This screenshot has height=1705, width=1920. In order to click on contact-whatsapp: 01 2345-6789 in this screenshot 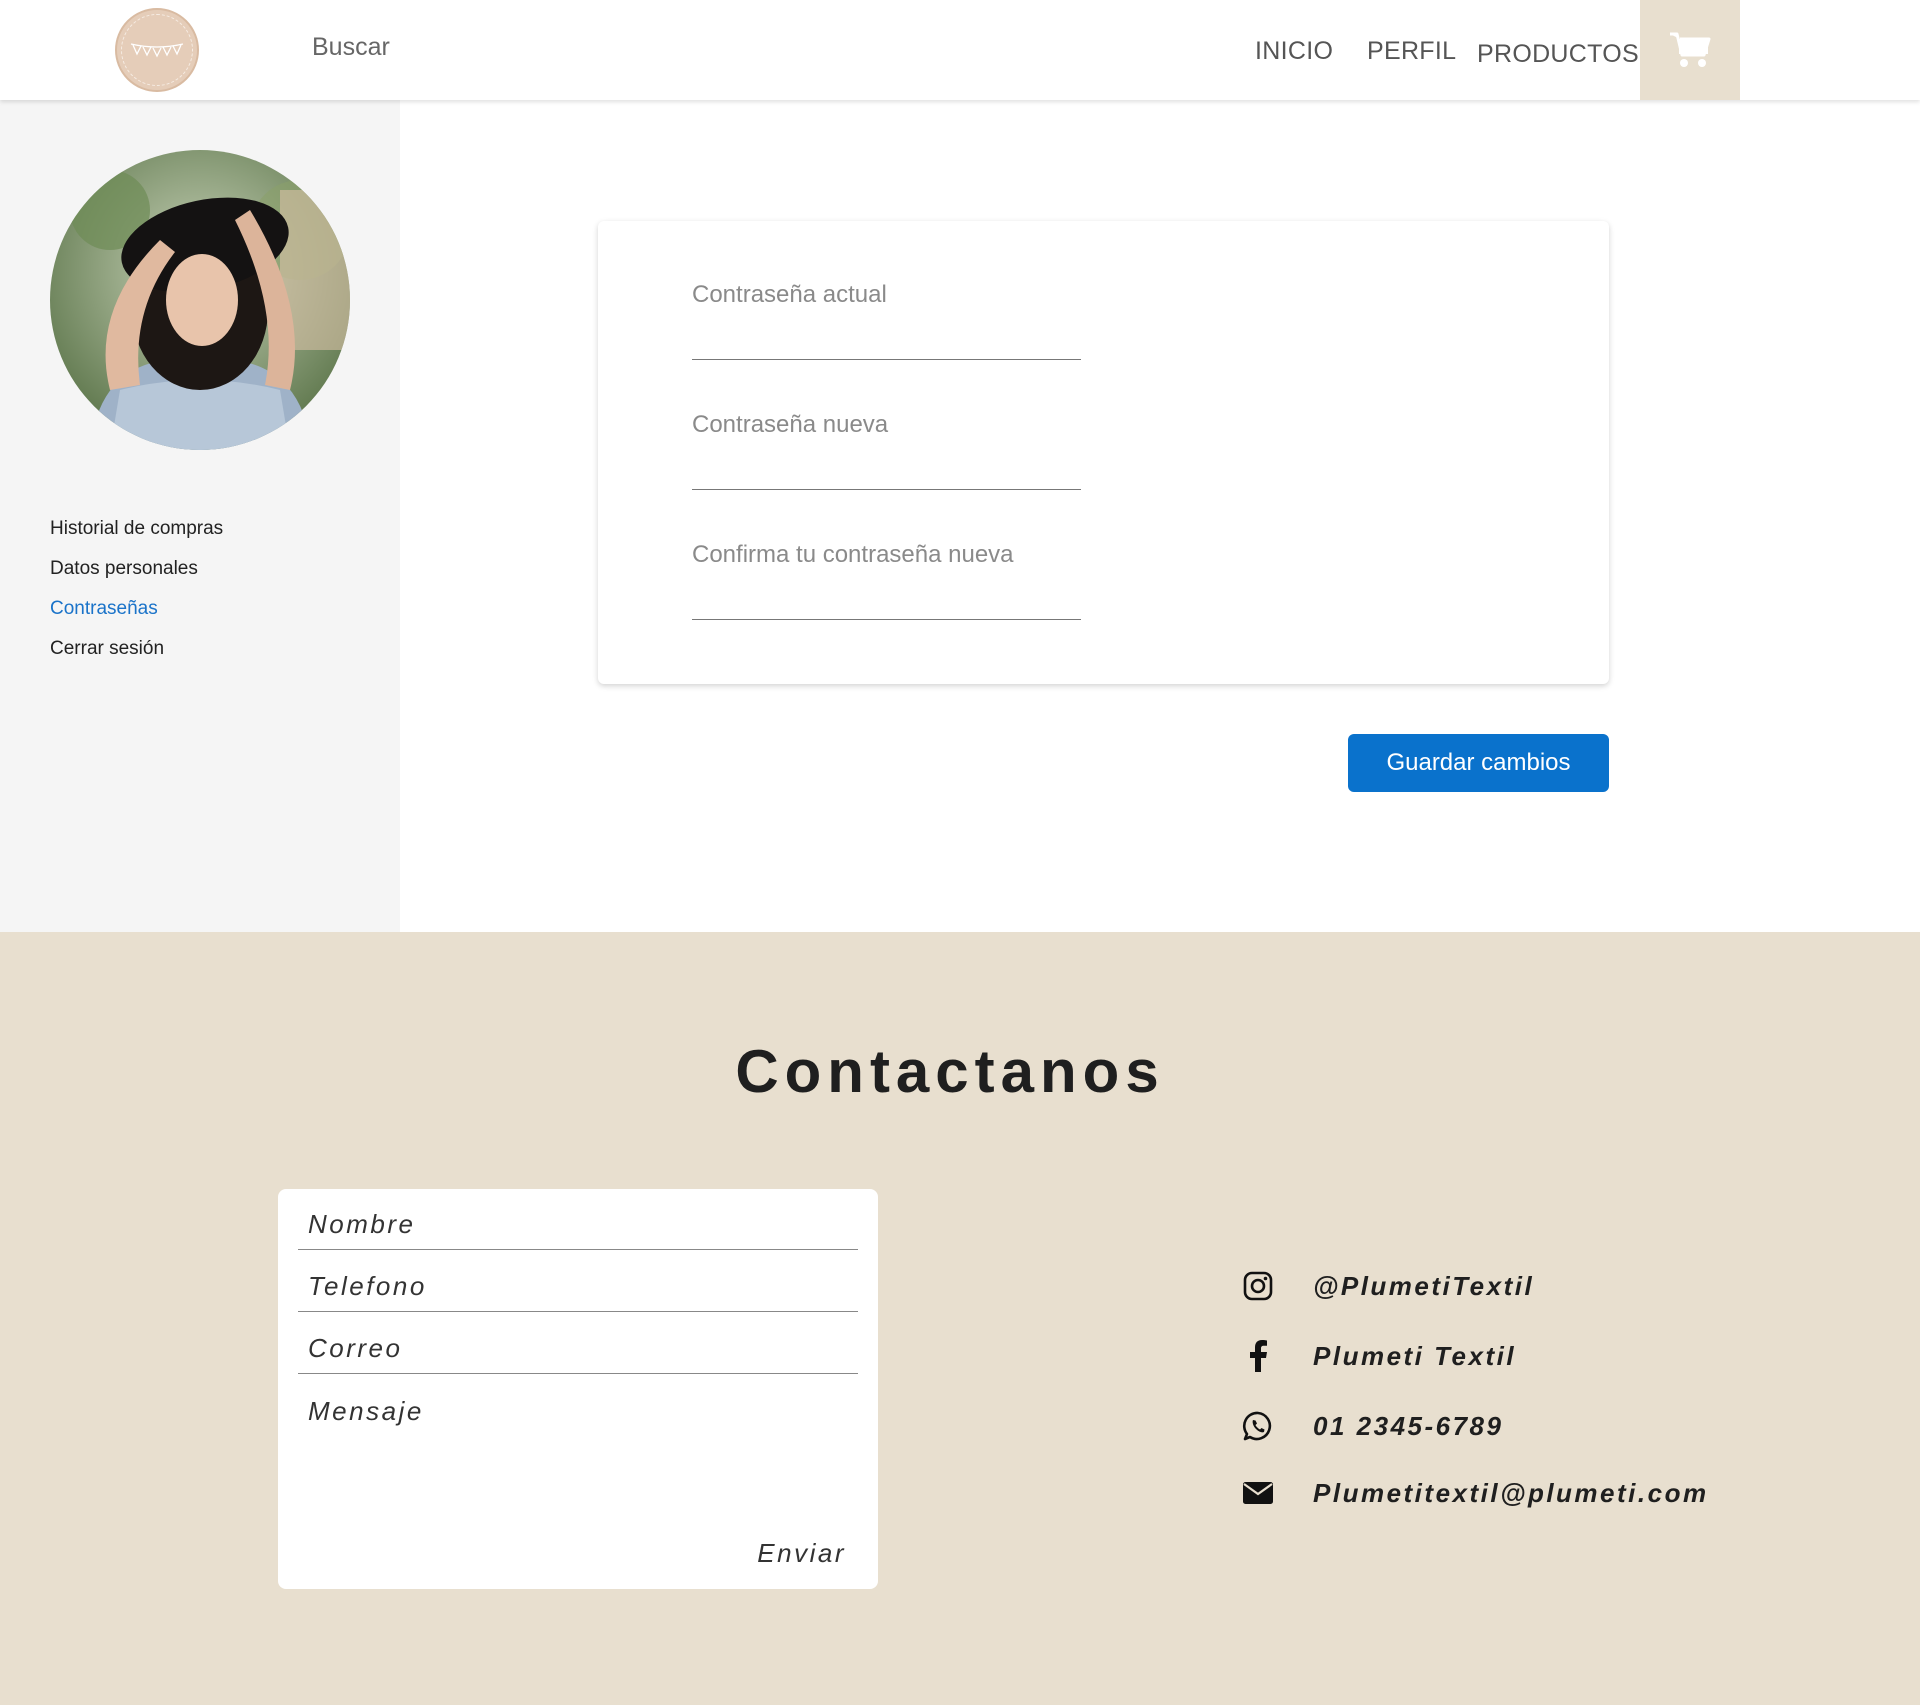, I will do `click(1370, 1426)`.